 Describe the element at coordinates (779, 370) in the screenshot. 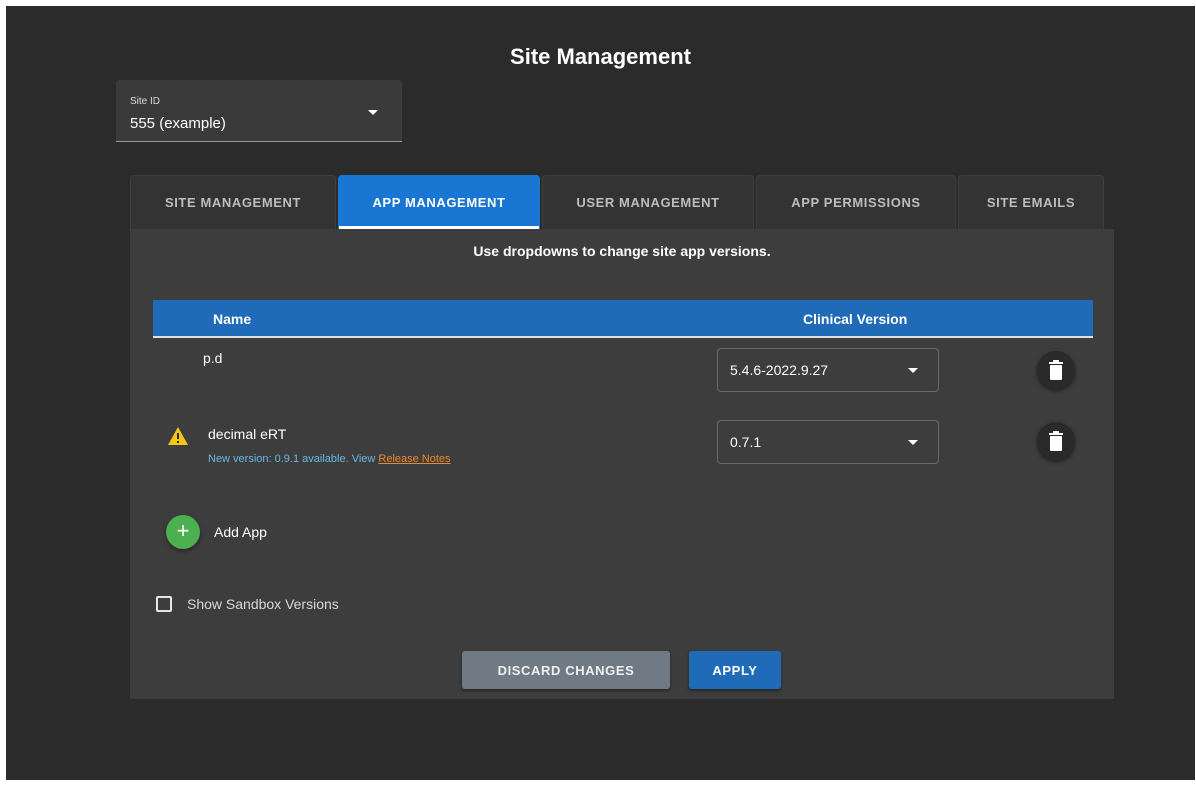

I see `version-value: 5.4.6-2022.9.27` at that location.